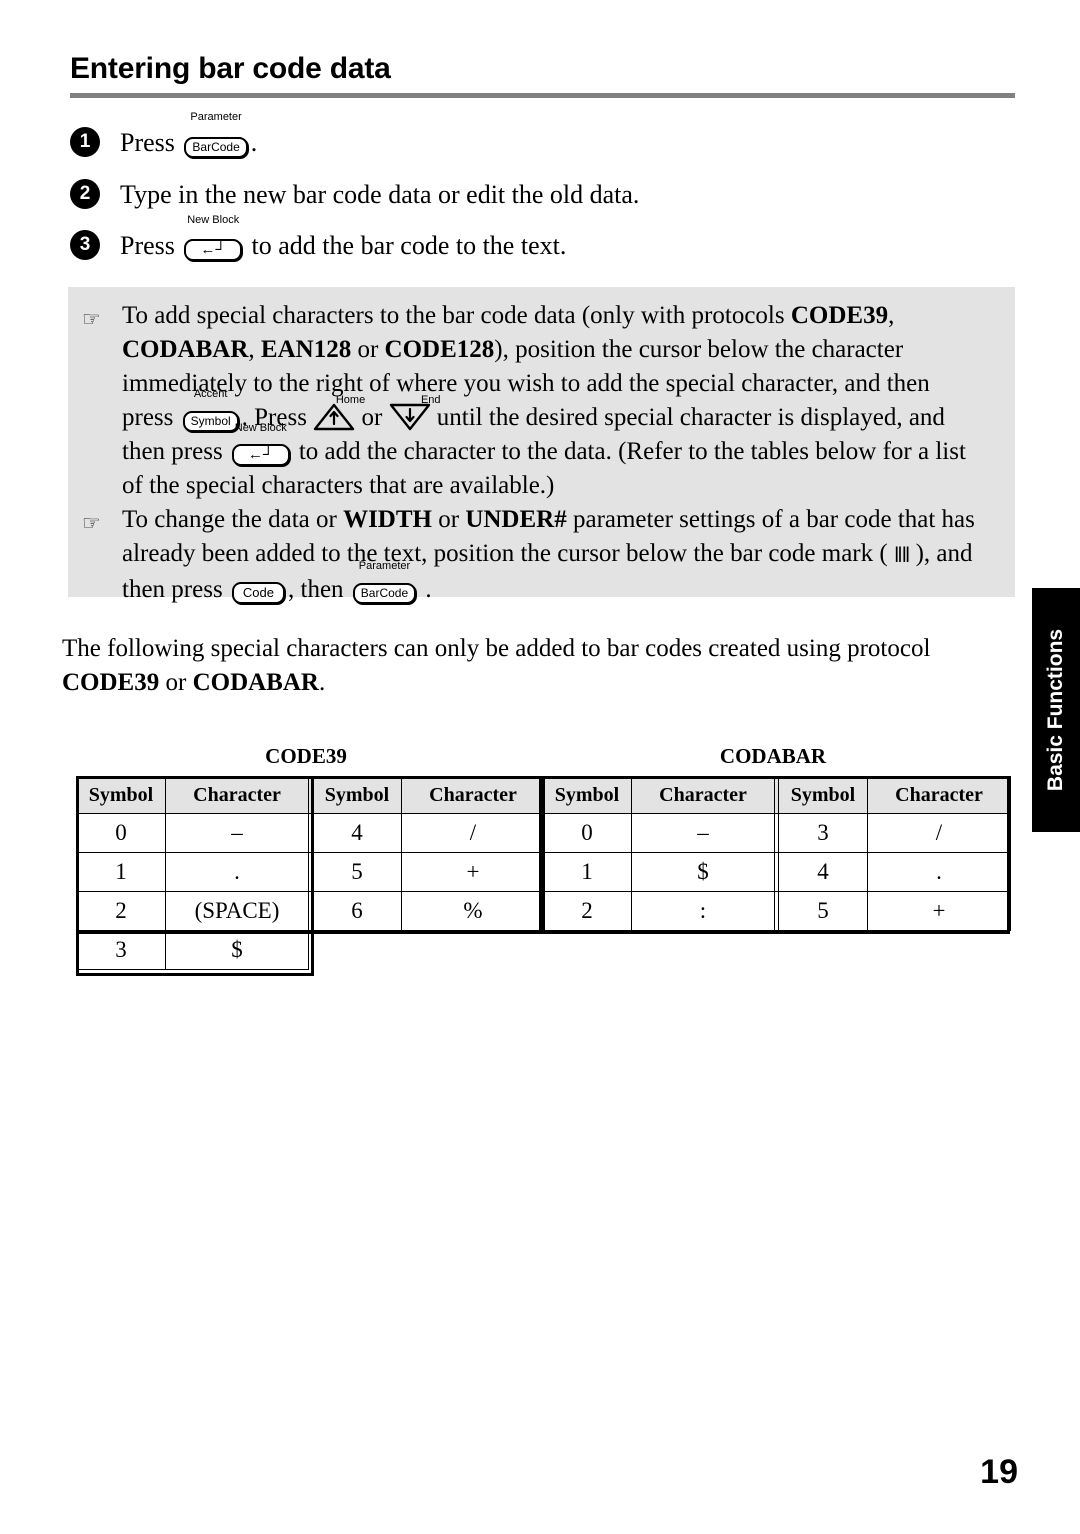 Image resolution: width=1080 pixels, height=1534 pixels. I want to click on cell-symbol: 5, so click(357, 872).